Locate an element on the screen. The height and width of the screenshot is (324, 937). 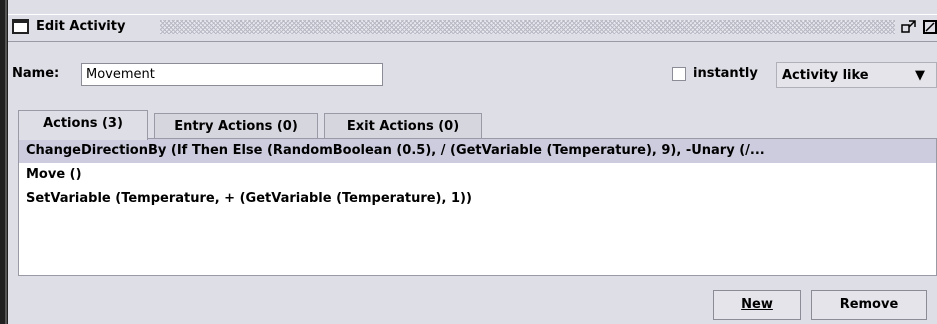
list-item: Move () is located at coordinates (477, 175).